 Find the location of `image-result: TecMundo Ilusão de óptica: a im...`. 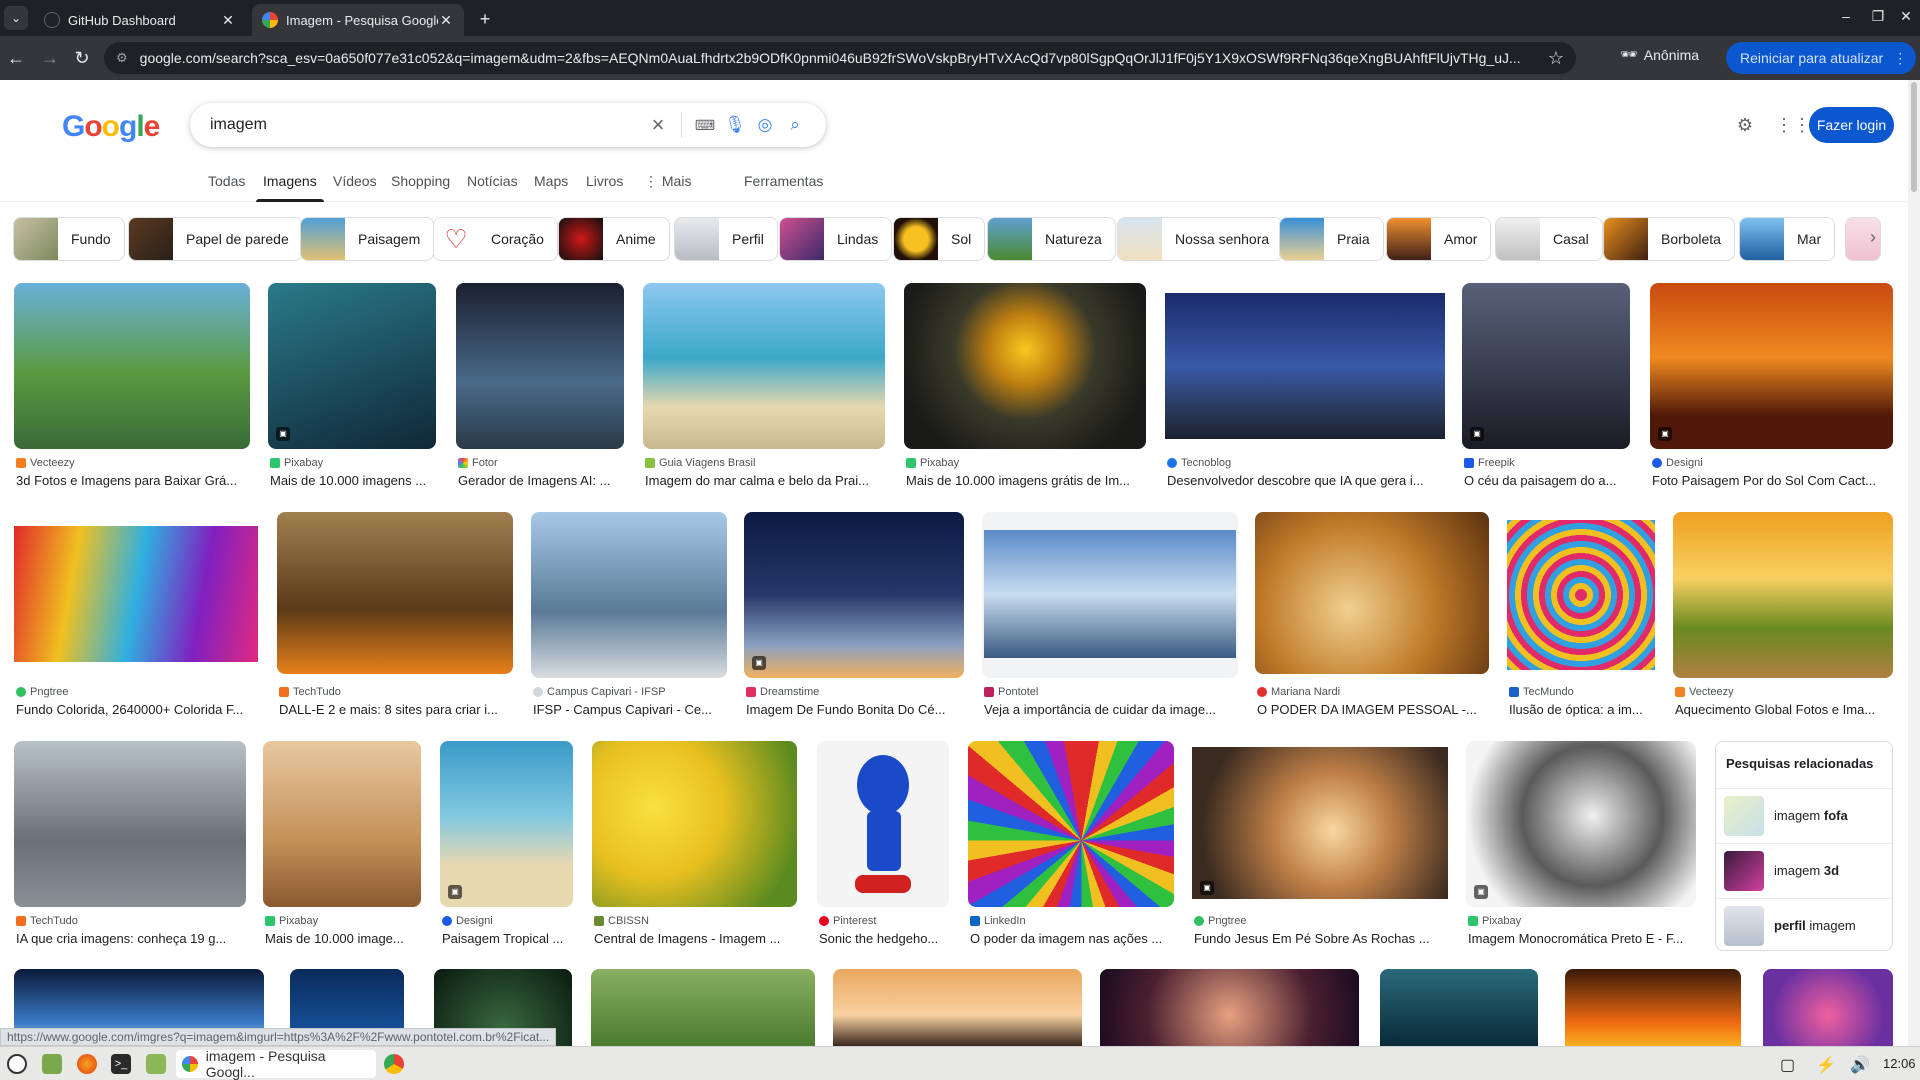

image-result: TecMundo Ilusão de óptica: a im... is located at coordinates (1581, 617).